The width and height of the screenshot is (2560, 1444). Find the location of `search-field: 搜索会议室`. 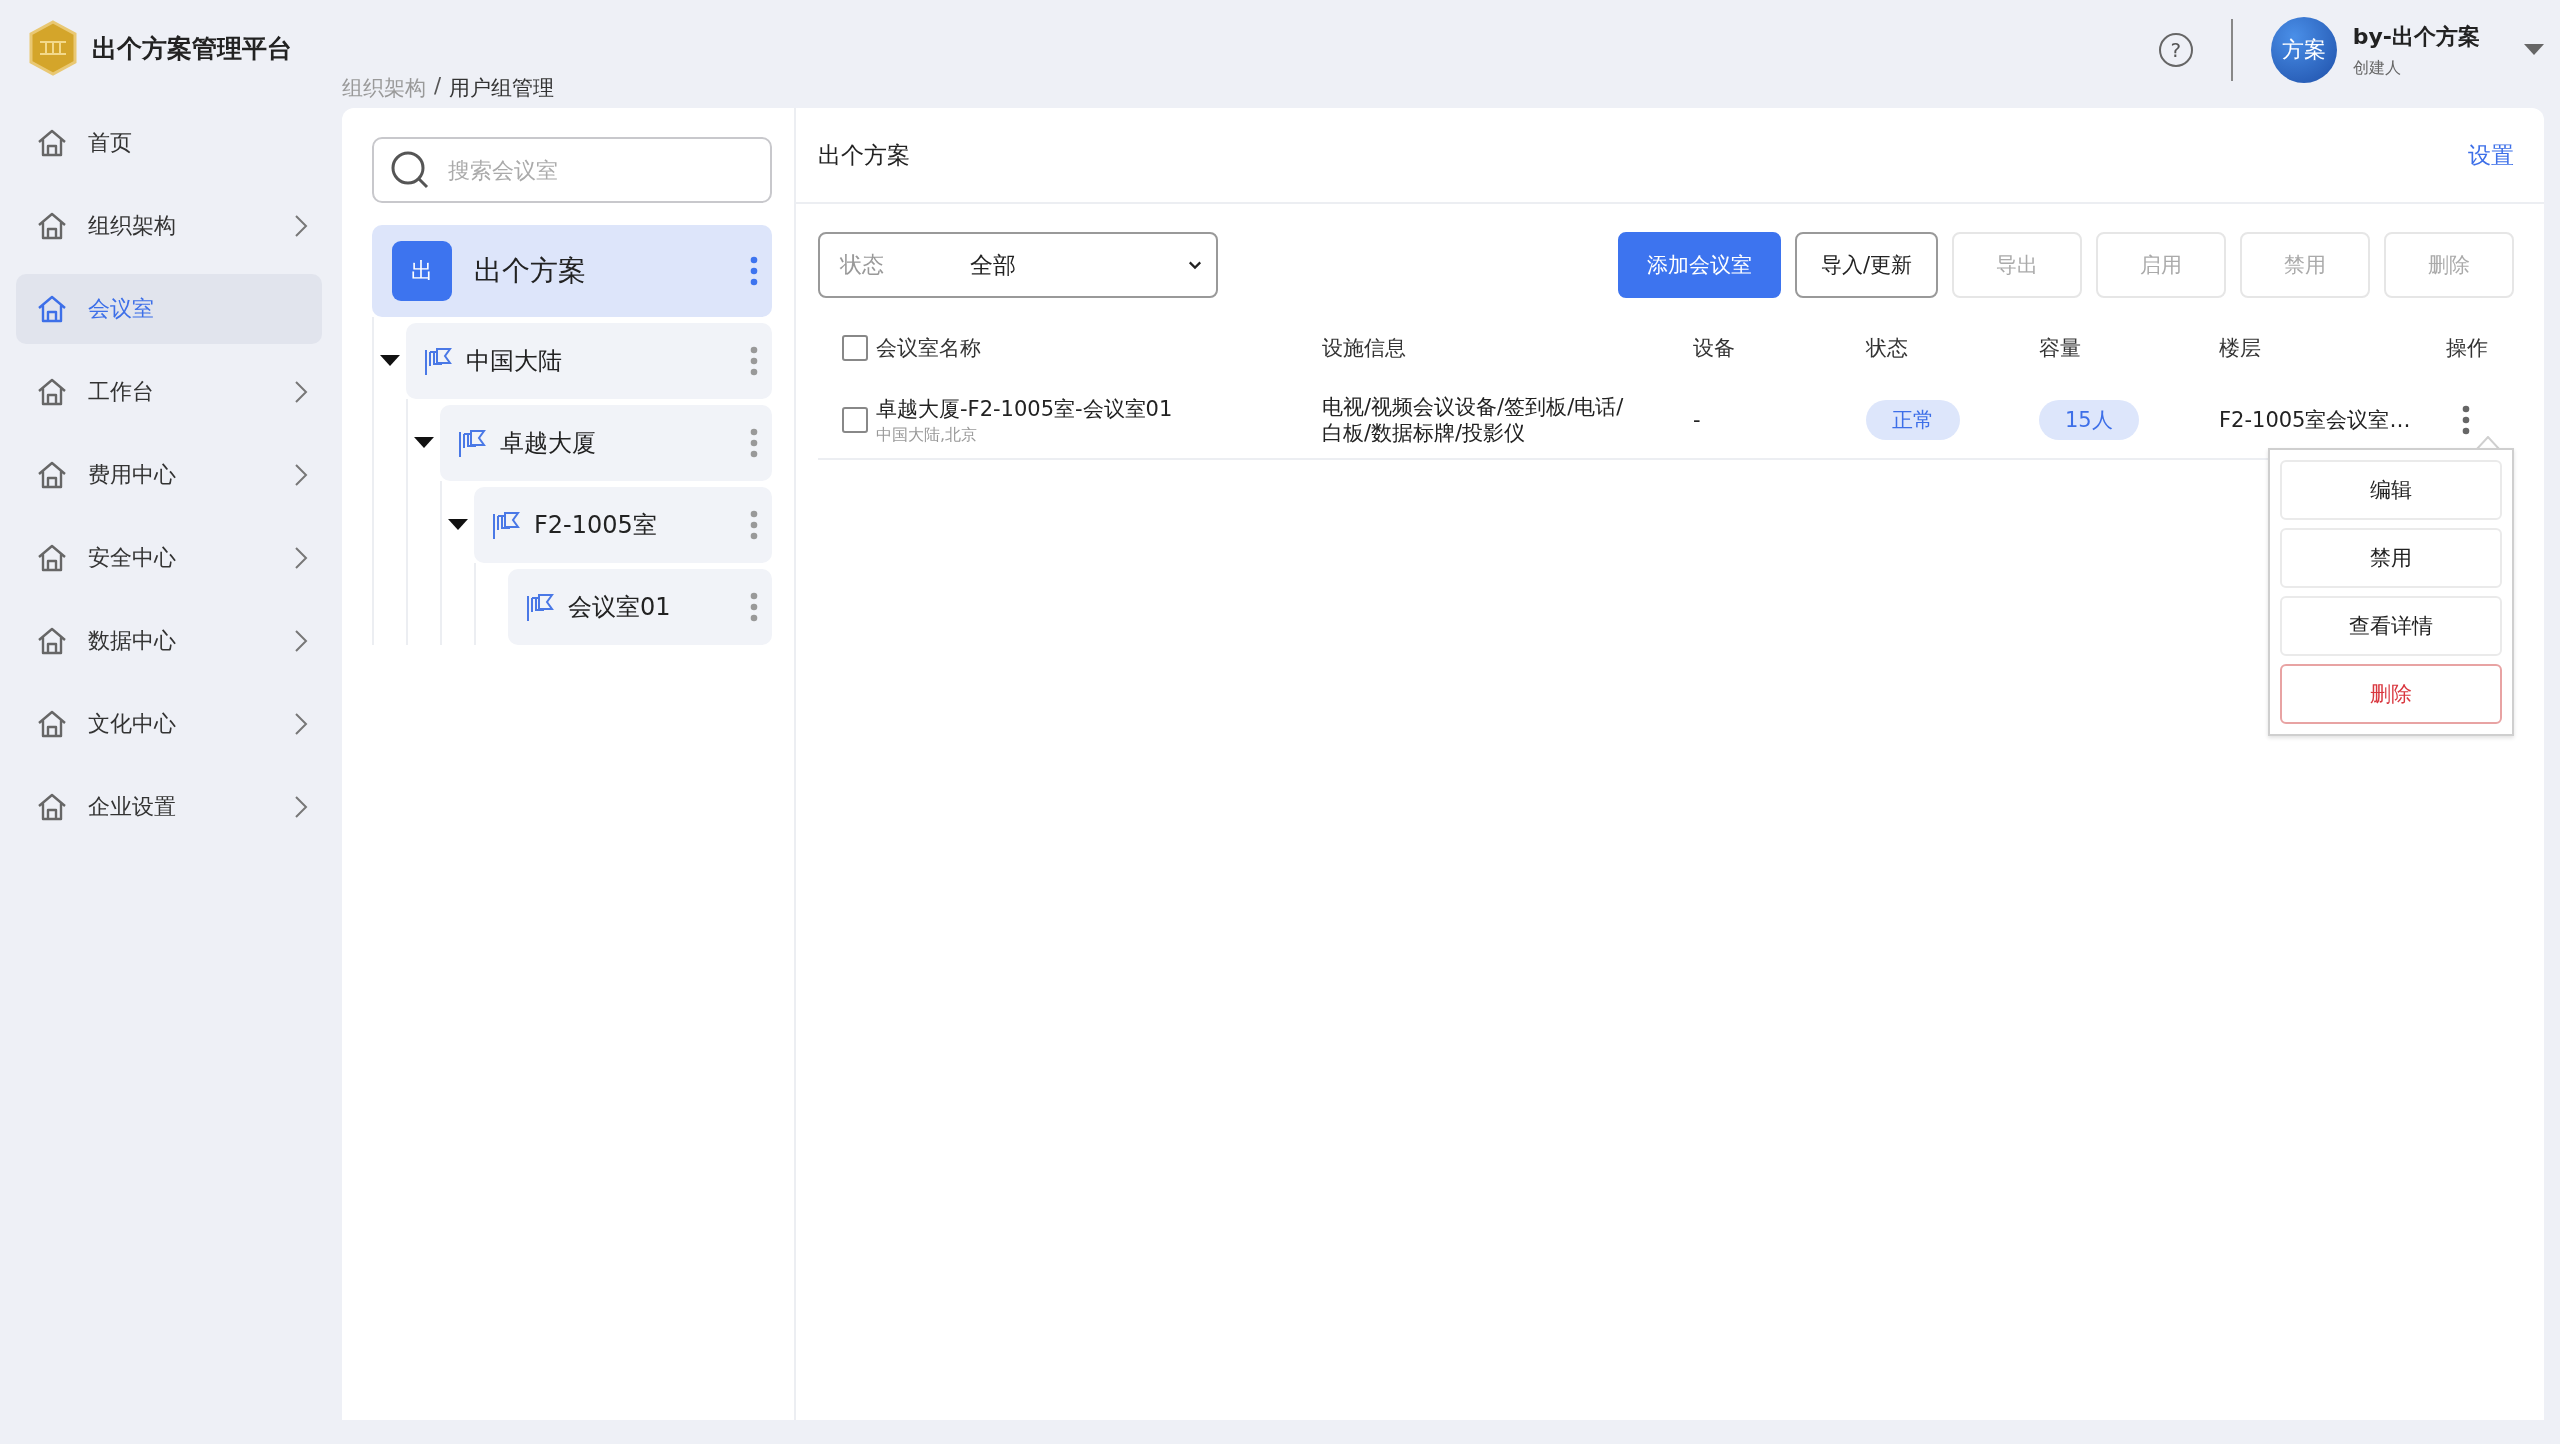

search-field: 搜索会议室 is located at coordinates (572, 170).